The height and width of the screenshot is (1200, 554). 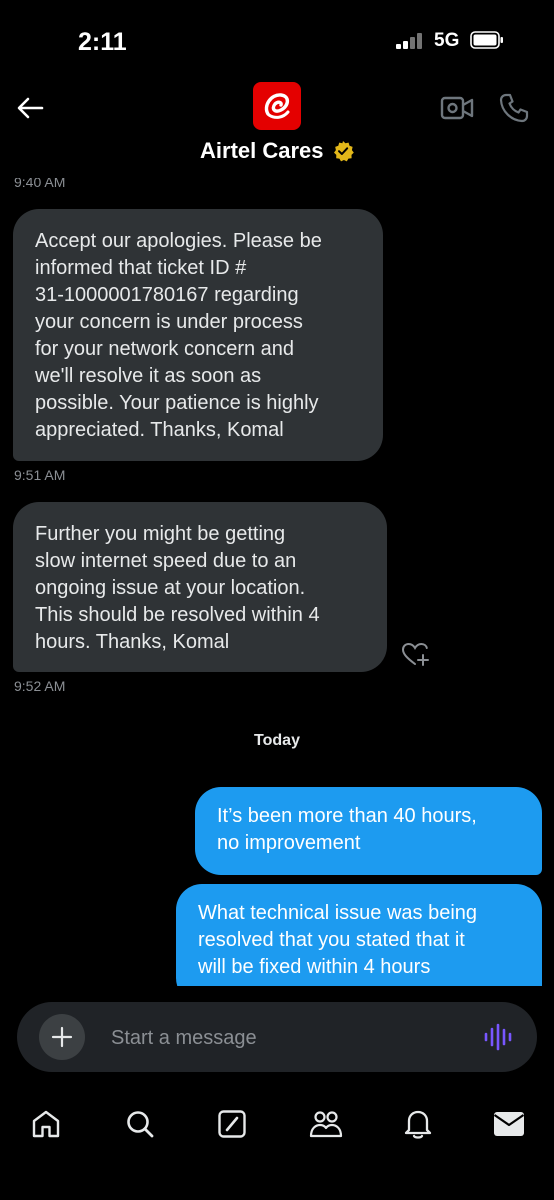 I want to click on conversation-header: Airtel Cares, so click(x=277, y=129).